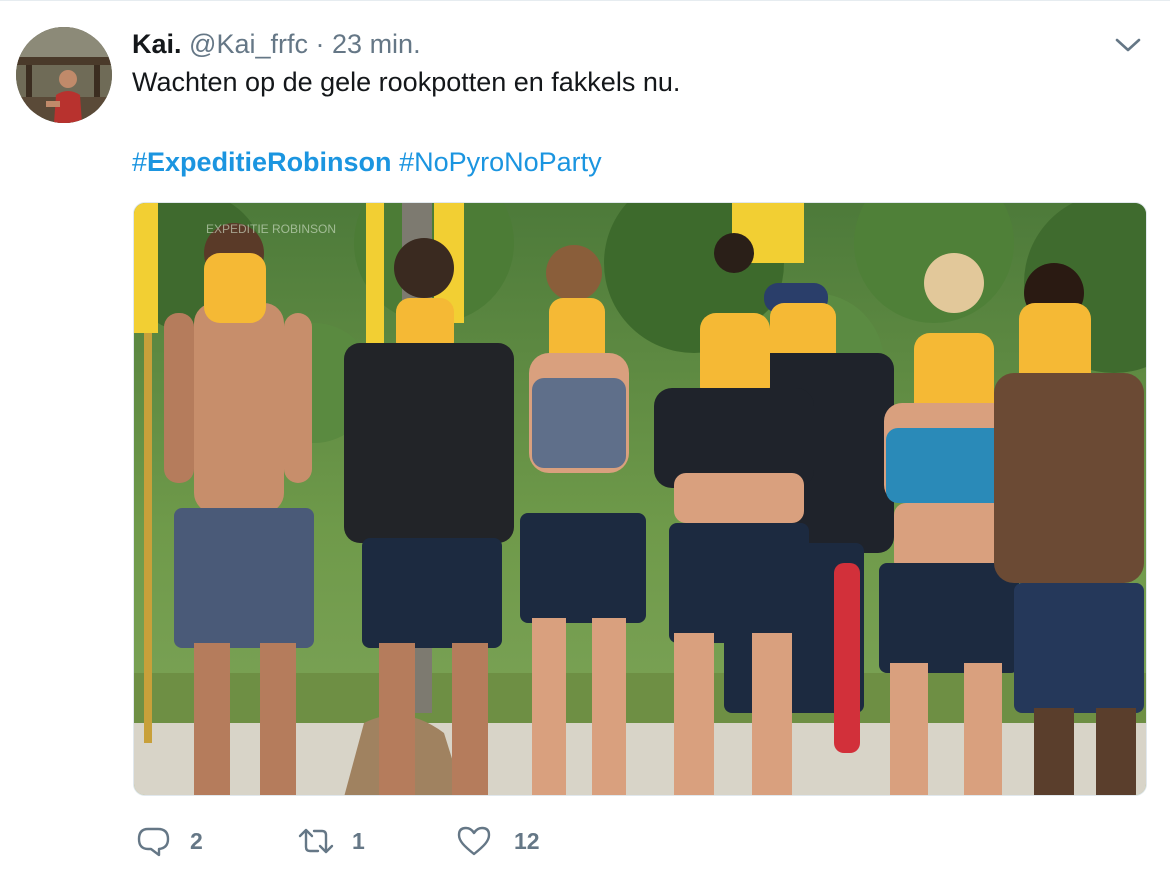 This screenshot has width=1170, height=876. What do you see at coordinates (508, 162) in the screenshot?
I see `hashtag-text: NoPyroNoParty` at bounding box center [508, 162].